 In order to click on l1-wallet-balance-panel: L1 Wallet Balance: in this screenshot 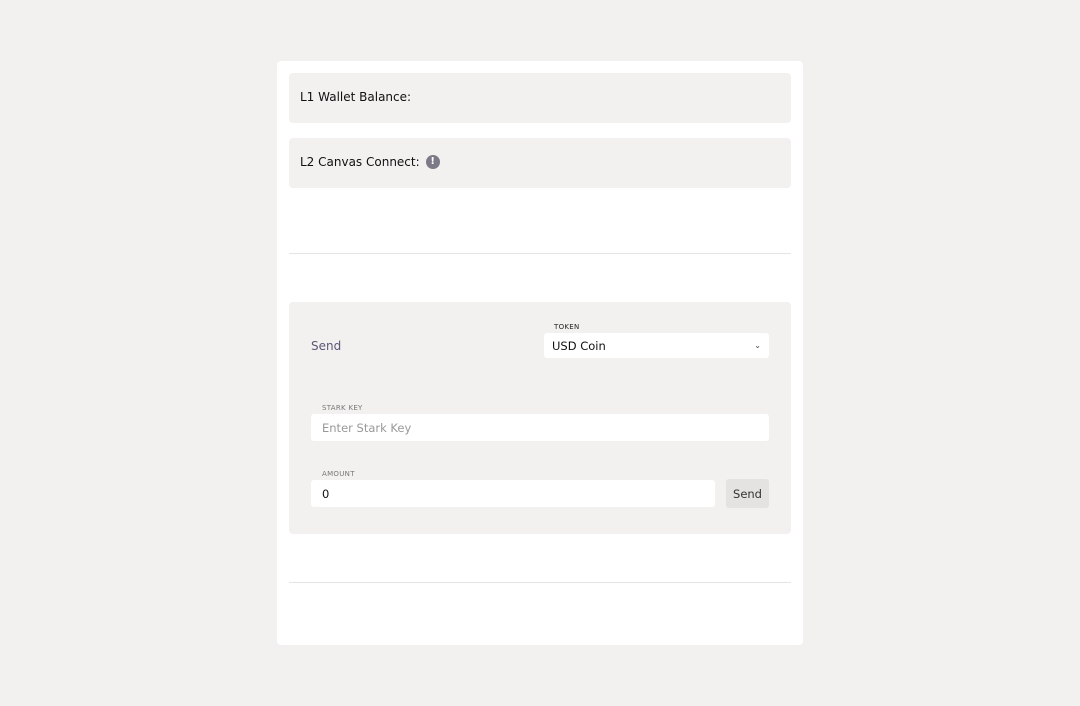, I will do `click(540, 98)`.